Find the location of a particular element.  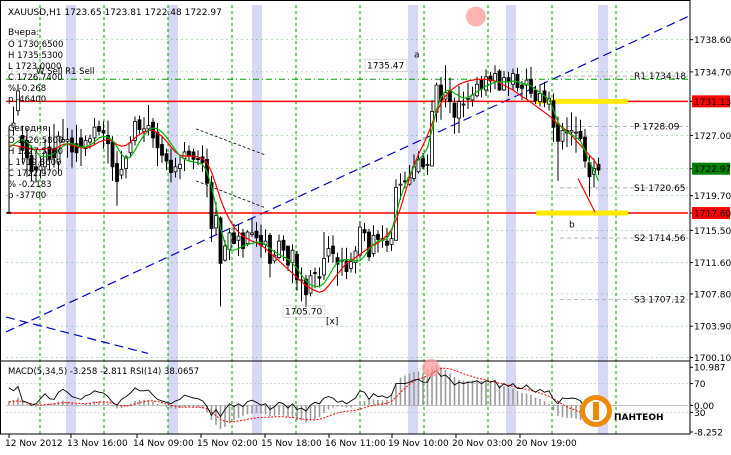

macd-peak-marker is located at coordinates (431, 368).